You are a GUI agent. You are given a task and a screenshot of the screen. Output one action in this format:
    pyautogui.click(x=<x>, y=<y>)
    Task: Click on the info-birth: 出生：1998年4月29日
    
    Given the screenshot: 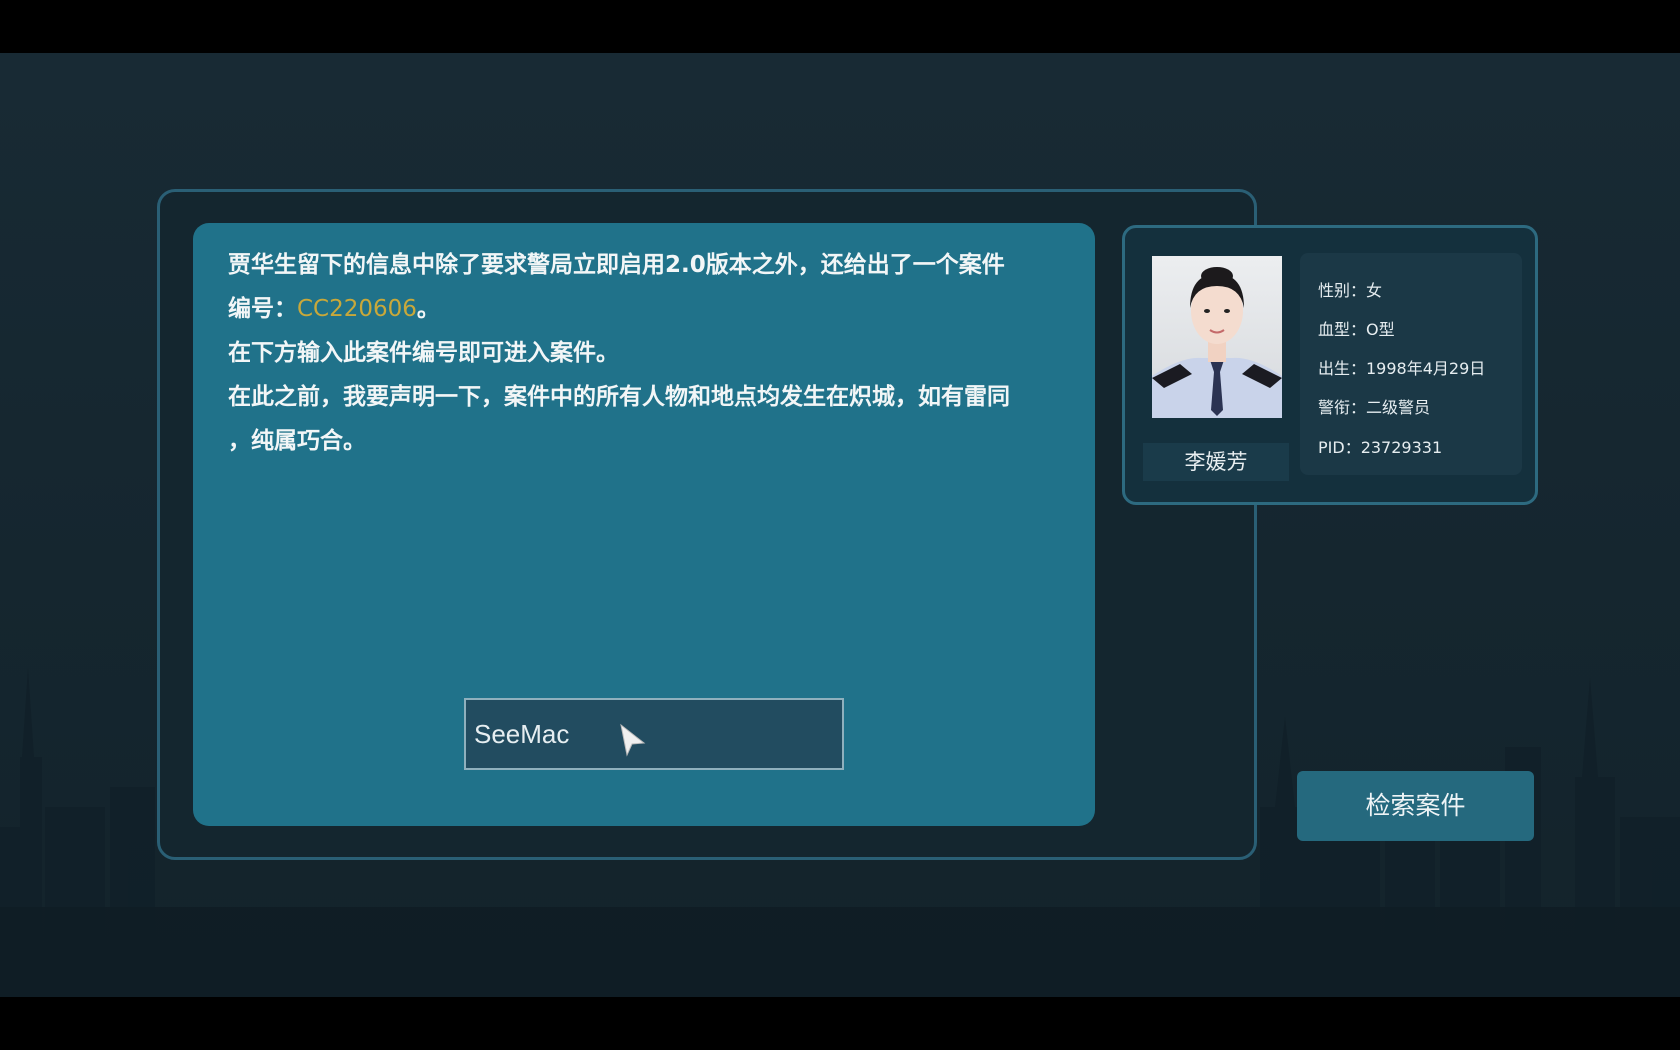 What is the action you would take?
    pyautogui.click(x=1402, y=368)
    